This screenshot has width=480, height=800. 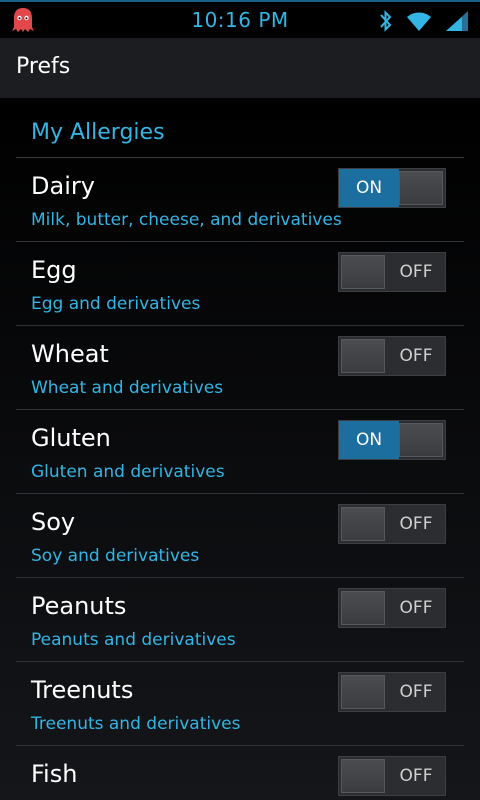 What do you see at coordinates (136, 724) in the screenshot?
I see `pref-summary: Treenuts and derivatives` at bounding box center [136, 724].